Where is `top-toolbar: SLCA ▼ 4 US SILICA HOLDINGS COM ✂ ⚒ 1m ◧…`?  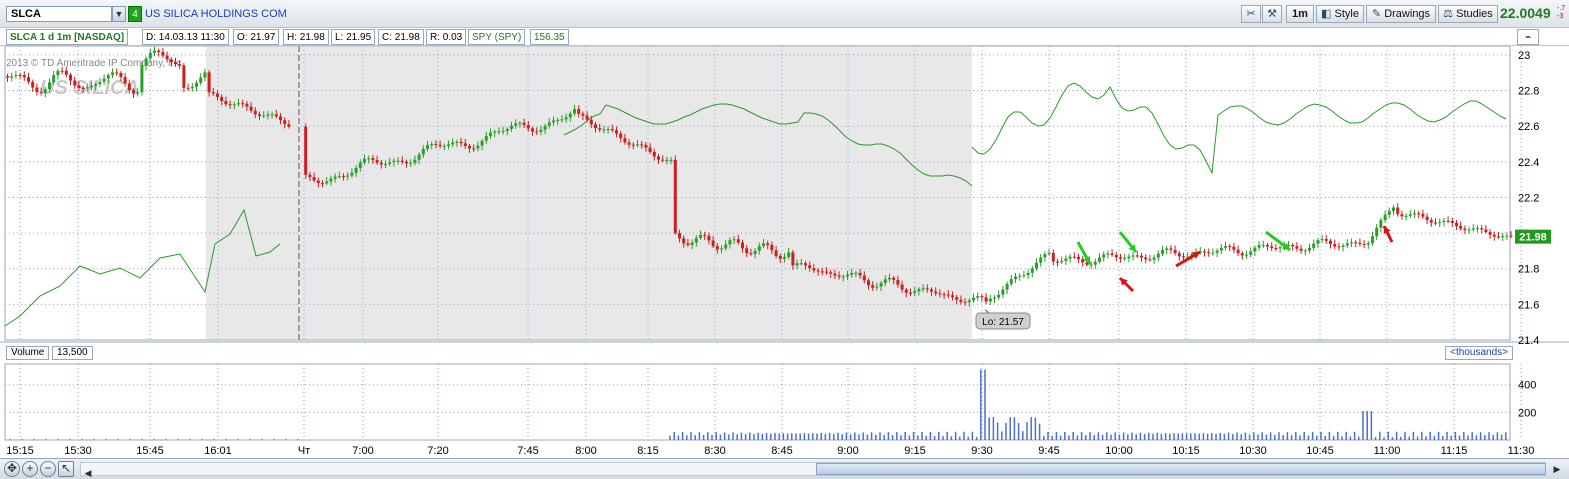
top-toolbar: SLCA ▼ 4 US SILICA HOLDINGS COM ✂ ⚒ 1m ◧… is located at coordinates (784, 14).